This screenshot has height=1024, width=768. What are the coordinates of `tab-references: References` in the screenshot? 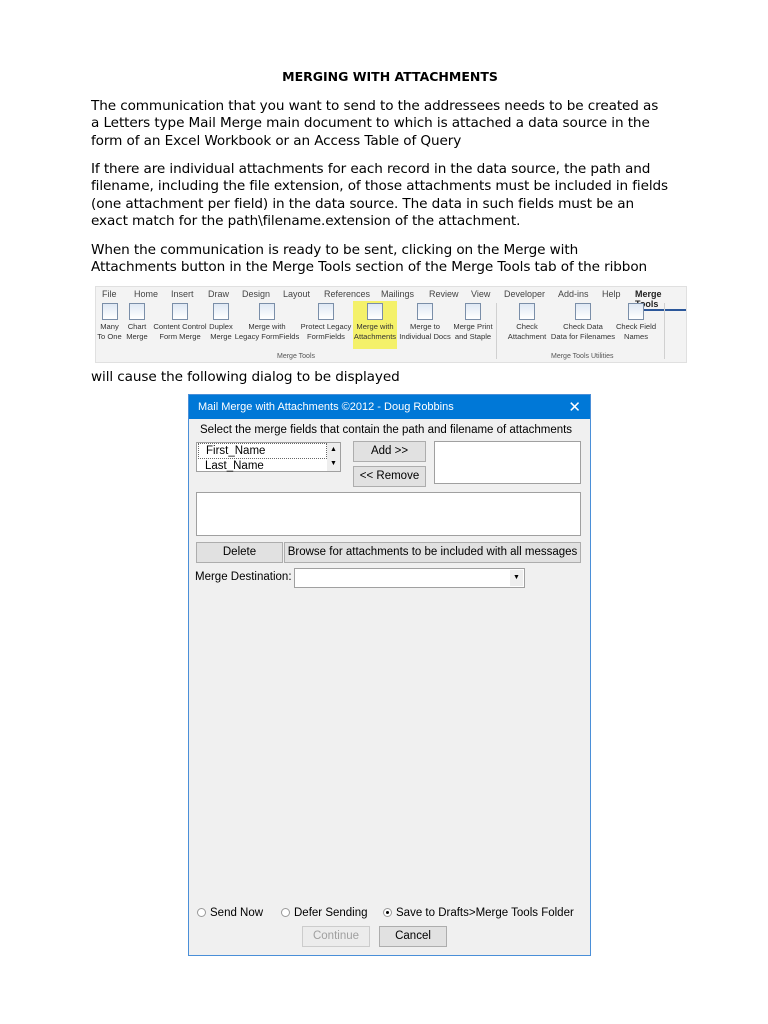 It's located at (347, 294).